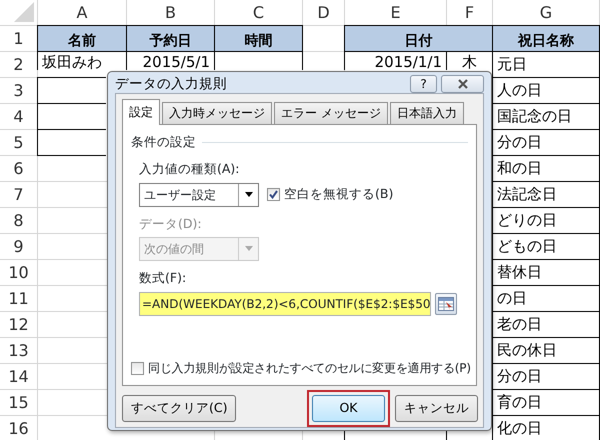 The image size is (600, 440). I want to click on table-cell: 元日, so click(546, 64).